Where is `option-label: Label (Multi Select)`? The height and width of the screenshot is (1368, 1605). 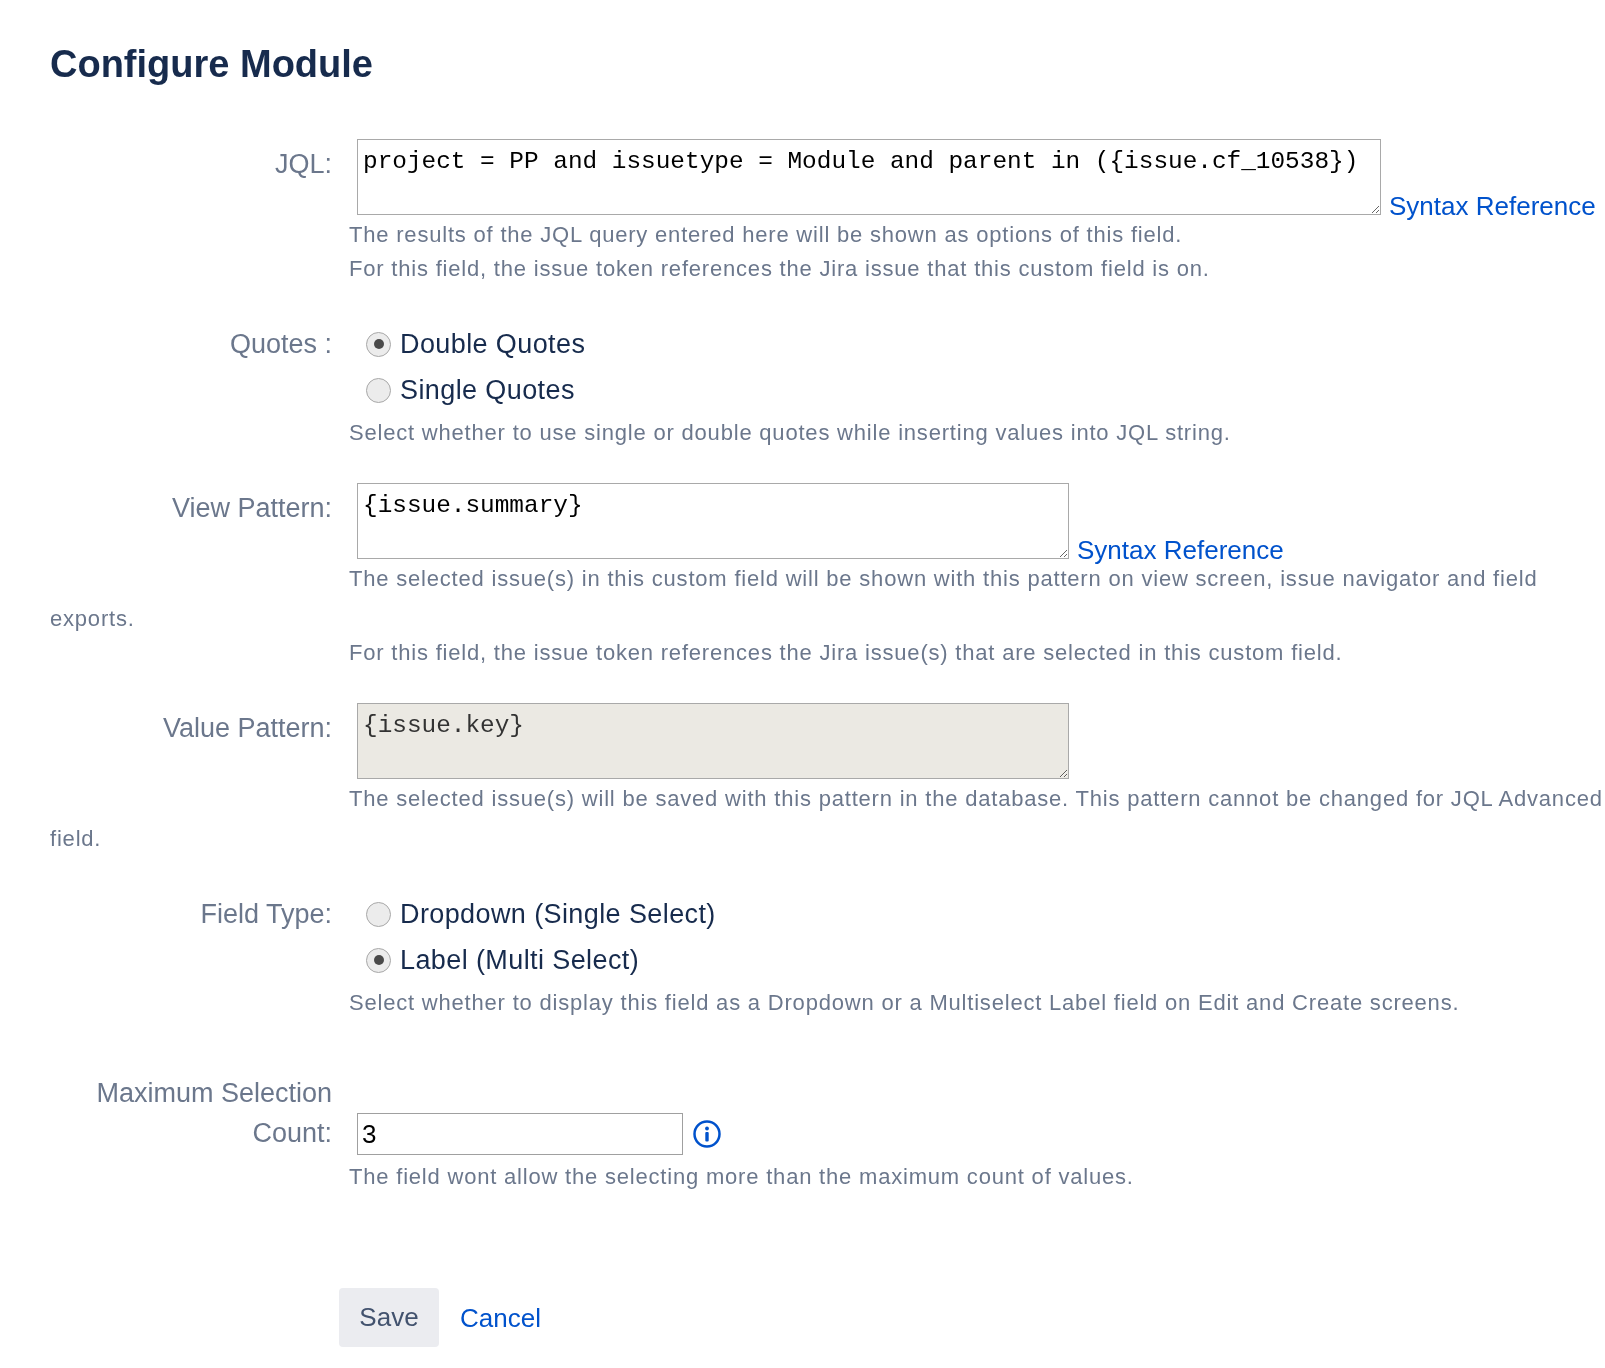 option-label: Label (Multi Select) is located at coordinates (520, 960).